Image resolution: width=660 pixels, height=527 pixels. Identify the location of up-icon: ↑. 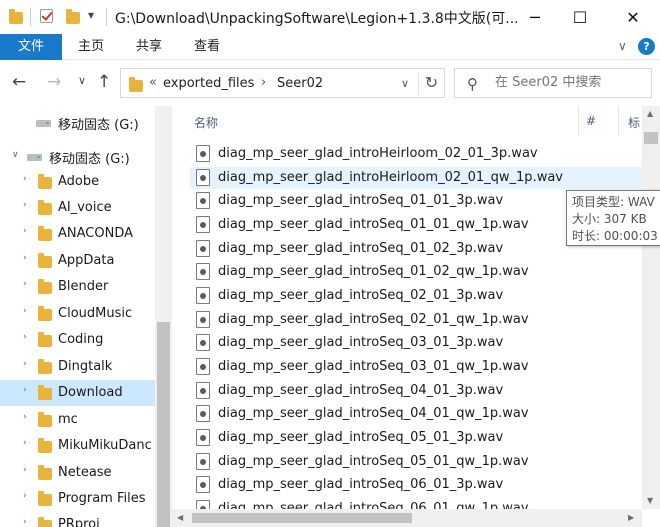
(104, 82).